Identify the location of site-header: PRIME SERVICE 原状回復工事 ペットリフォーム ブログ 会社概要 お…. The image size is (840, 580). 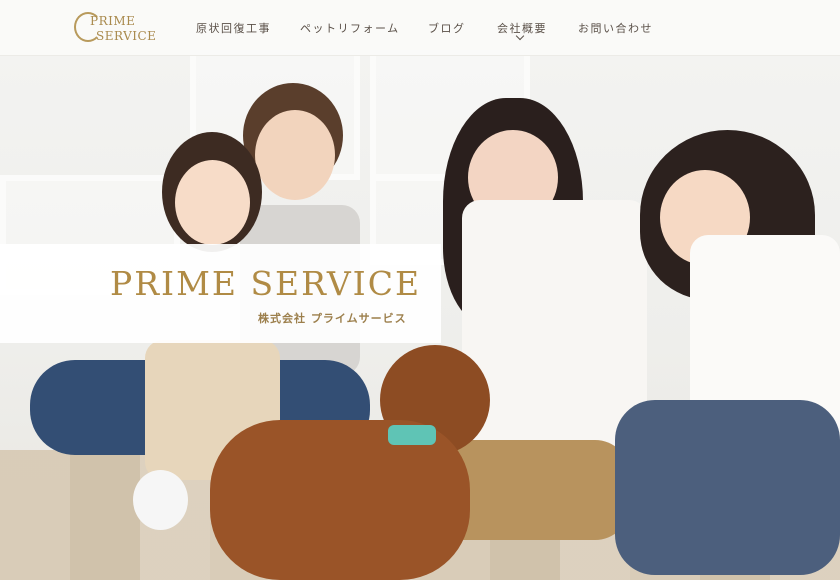
(420, 28).